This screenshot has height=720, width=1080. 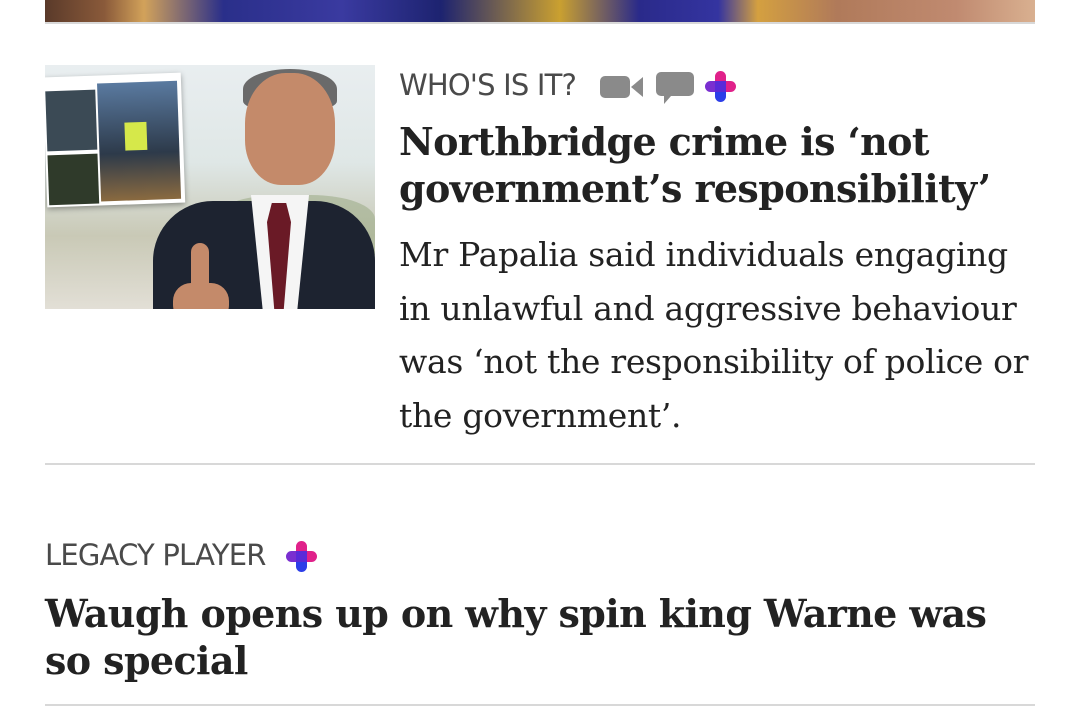 I want to click on story-kicker: LEGACY PLAYER, so click(x=155, y=555).